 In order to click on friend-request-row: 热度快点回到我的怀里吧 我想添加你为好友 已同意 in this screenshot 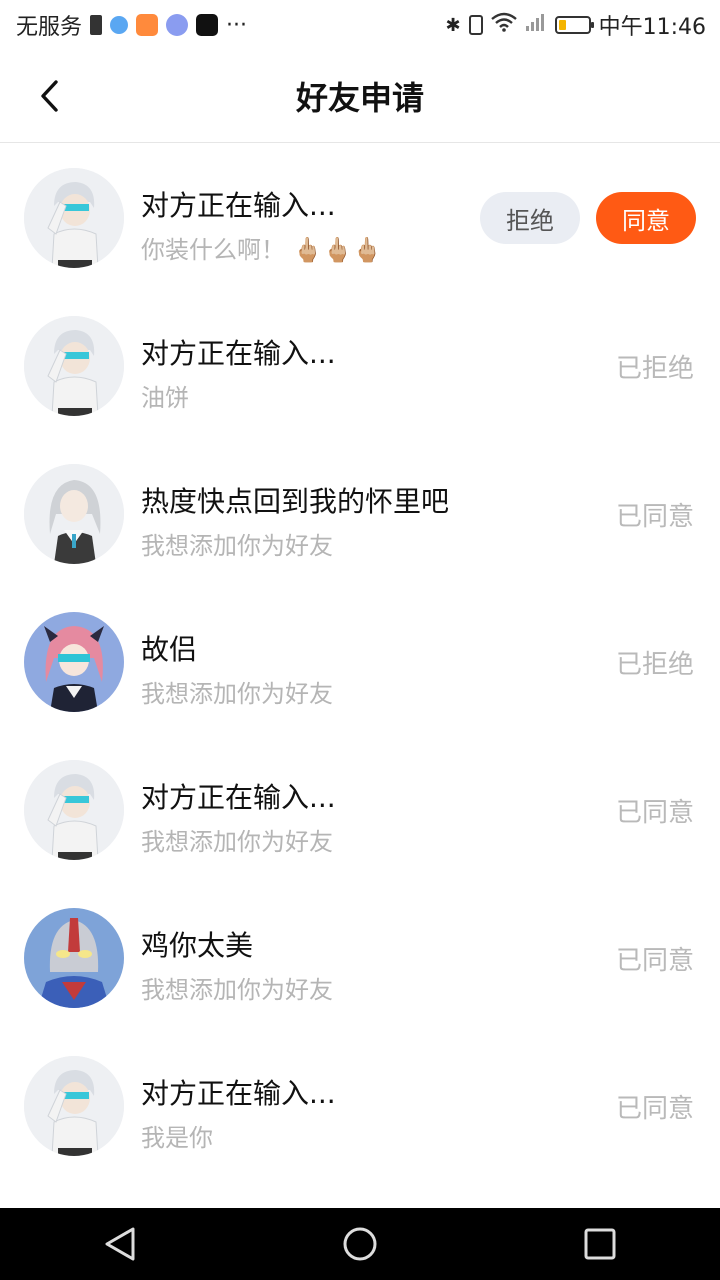, I will do `click(360, 514)`.